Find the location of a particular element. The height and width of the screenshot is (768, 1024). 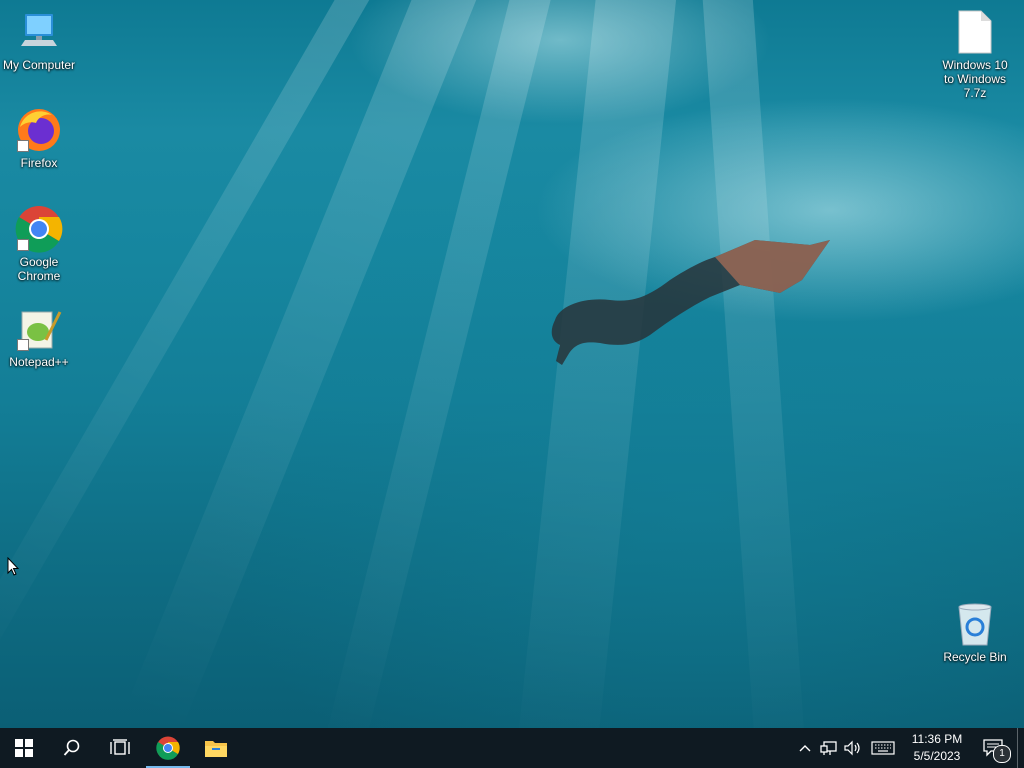

folder-icon is located at coordinates (216, 749).